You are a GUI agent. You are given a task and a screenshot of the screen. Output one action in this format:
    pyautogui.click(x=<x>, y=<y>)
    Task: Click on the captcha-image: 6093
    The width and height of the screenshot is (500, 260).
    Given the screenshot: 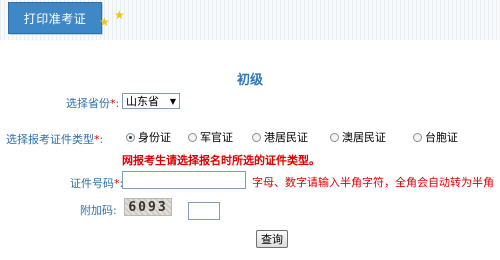 What is the action you would take?
    pyautogui.click(x=148, y=207)
    